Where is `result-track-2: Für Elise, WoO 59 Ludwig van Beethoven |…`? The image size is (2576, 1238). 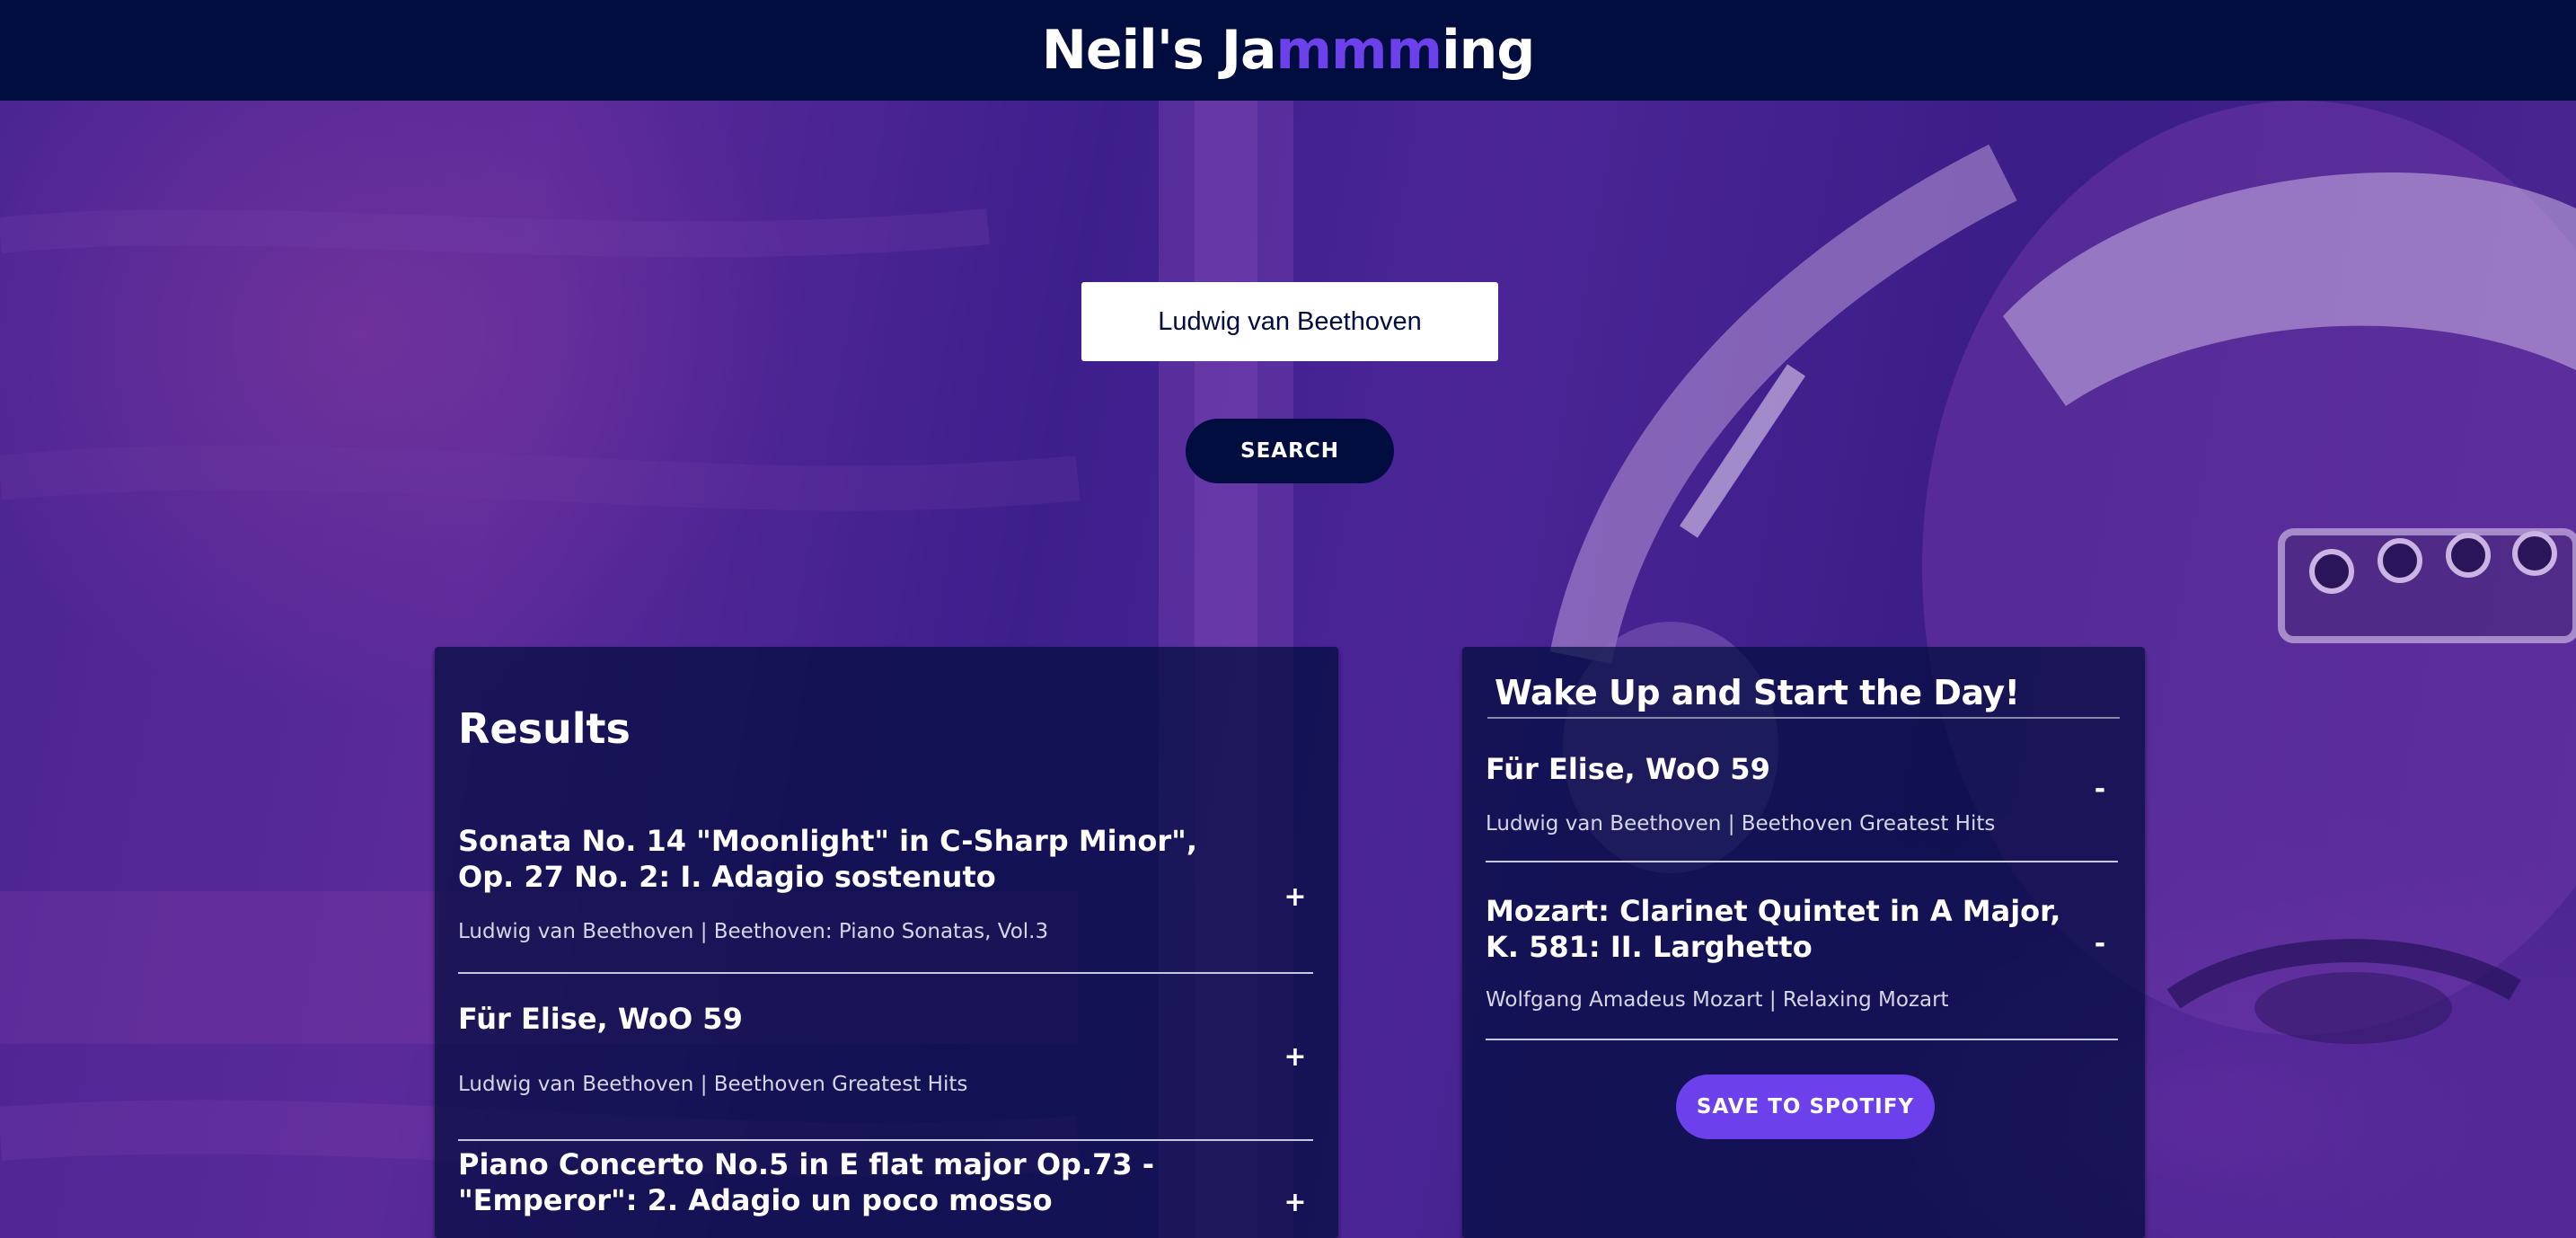
result-track-2: Für Elise, WoO 59 Ludwig van Beethoven |… is located at coordinates (885, 1071).